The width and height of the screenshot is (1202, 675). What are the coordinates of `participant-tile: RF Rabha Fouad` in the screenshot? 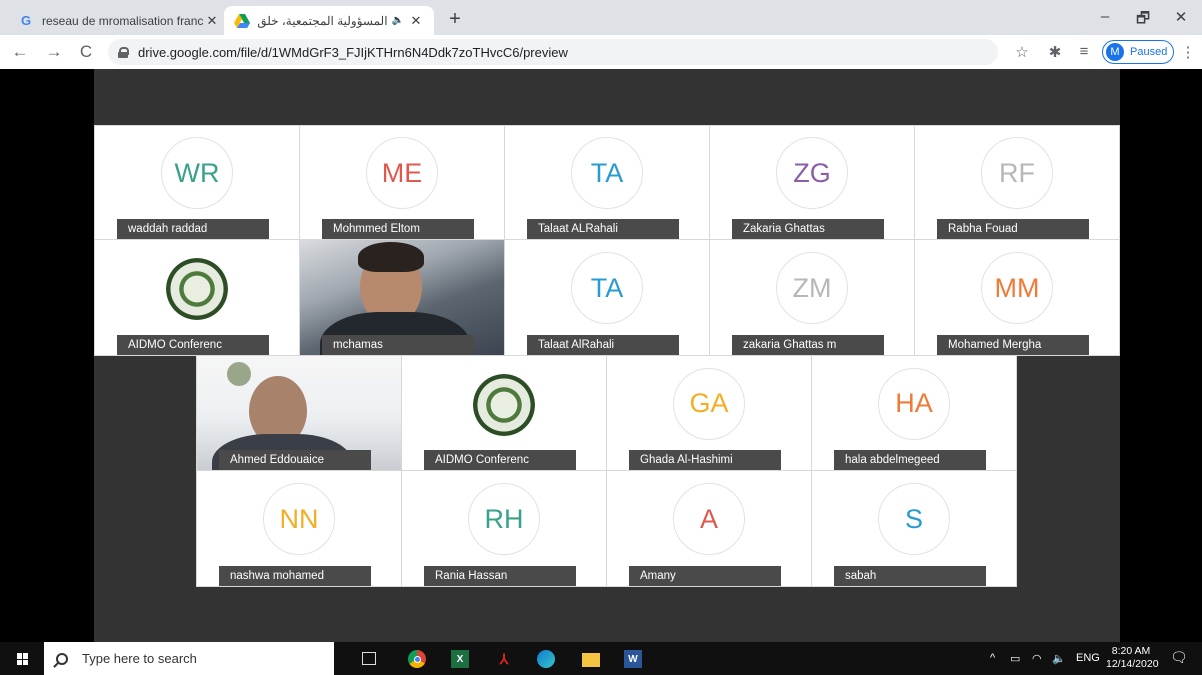 It's located at (1017, 182).